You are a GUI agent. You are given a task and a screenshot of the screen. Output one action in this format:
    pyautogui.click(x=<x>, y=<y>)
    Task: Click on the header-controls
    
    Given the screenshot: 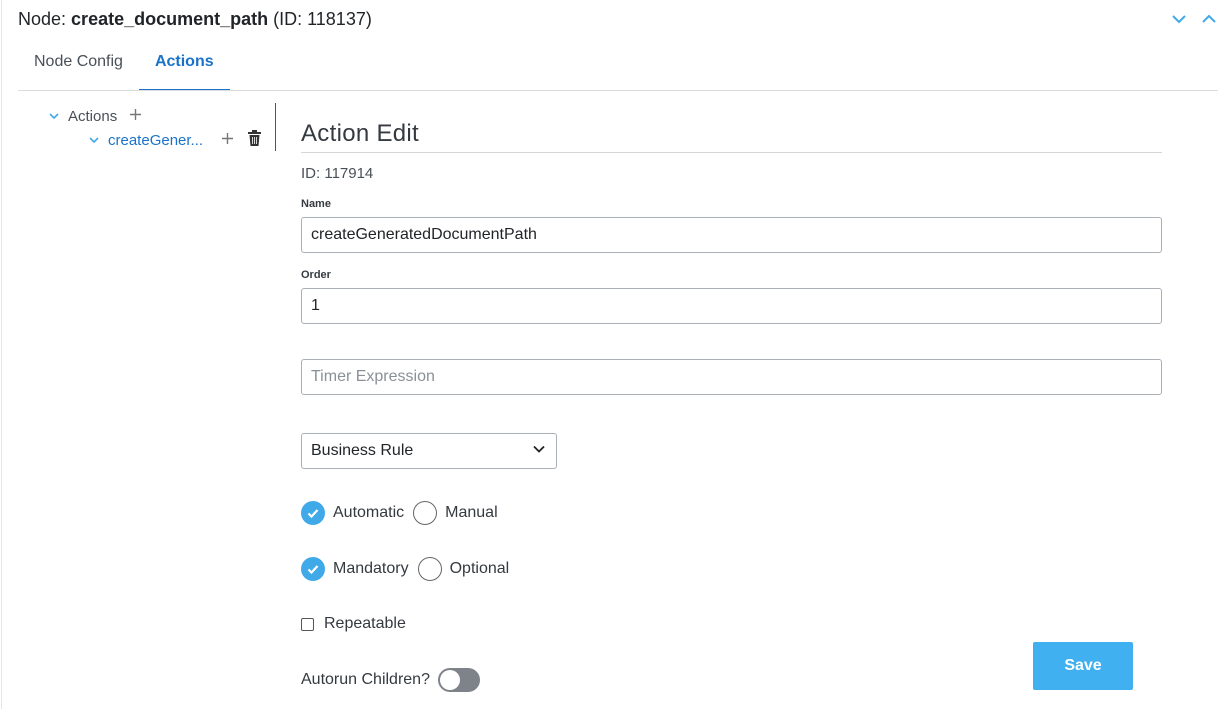 What is the action you would take?
    pyautogui.click(x=1194, y=19)
    